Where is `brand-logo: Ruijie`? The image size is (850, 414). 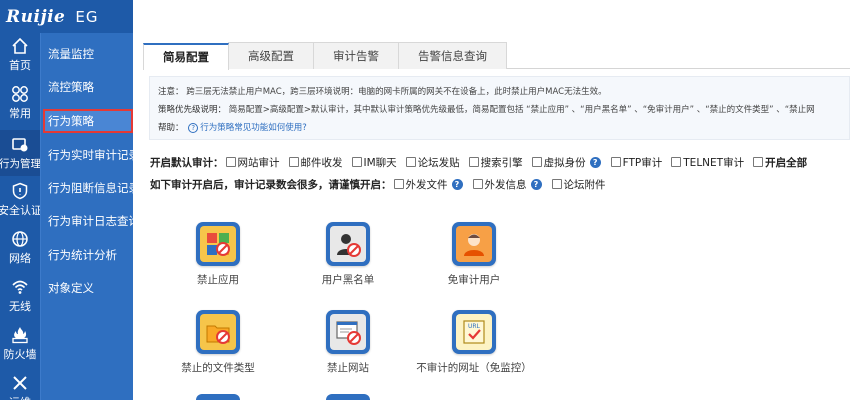
brand-logo: Ruijie is located at coordinates (36, 16).